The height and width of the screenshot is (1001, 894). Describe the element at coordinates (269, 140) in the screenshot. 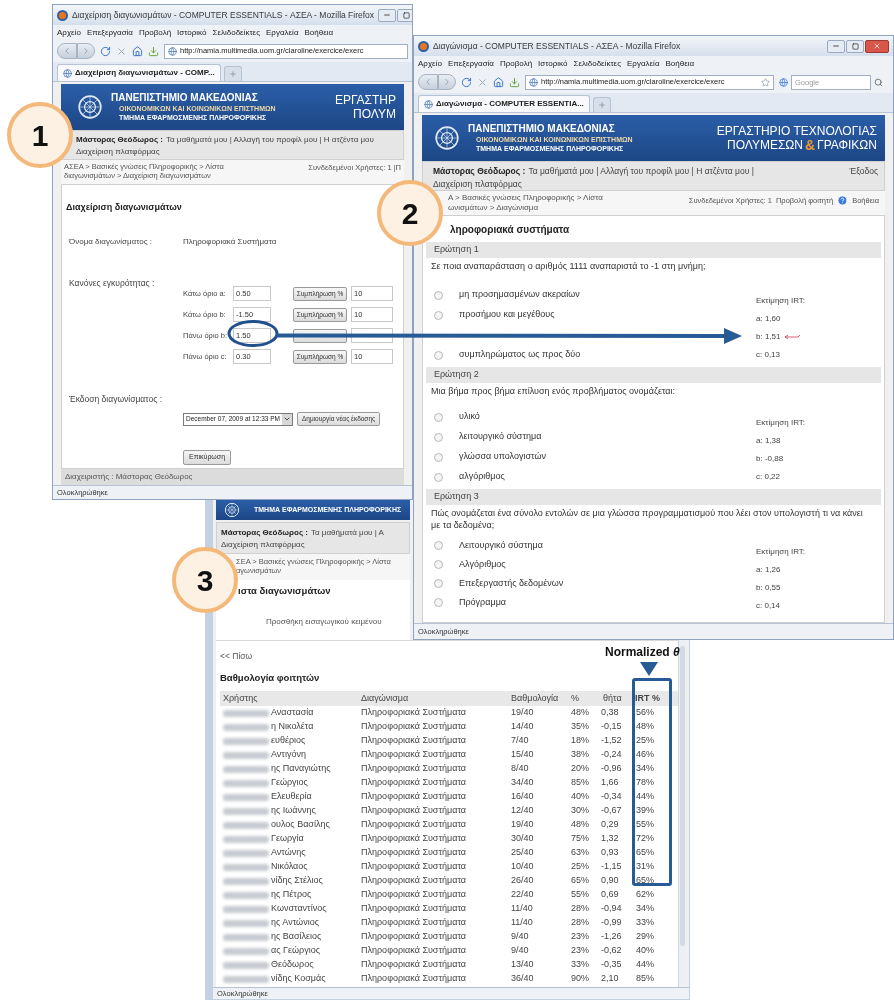

I see `user-links: Τα μαθήματά μου | Αλλαγή του προφίλ μου | Η ατζέντα μου` at that location.